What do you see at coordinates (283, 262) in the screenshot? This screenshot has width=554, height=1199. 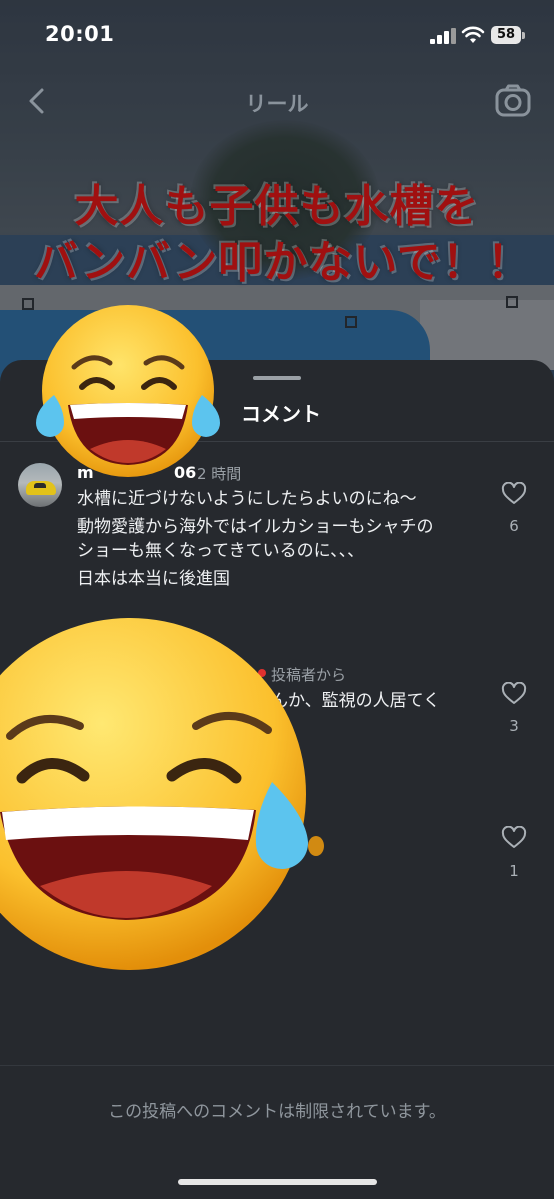 I see `reel-caption-line2: バンバン叩かないで！！` at bounding box center [283, 262].